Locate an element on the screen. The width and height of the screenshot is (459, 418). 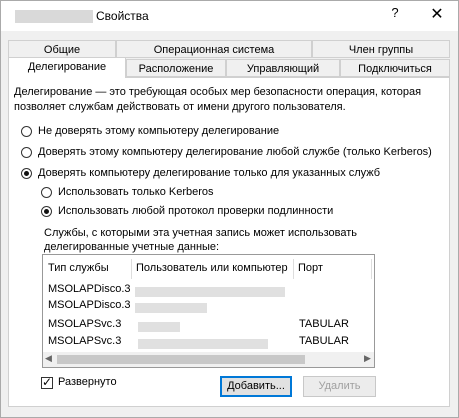
radio-kerberos-only-label: Использовать только Kerberos is located at coordinates (136, 192).